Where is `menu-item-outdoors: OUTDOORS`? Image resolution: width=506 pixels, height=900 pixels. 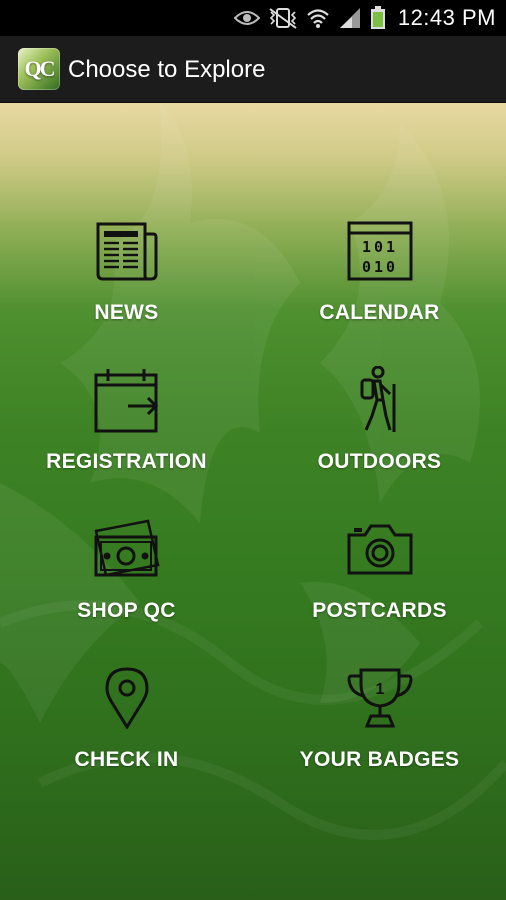 menu-item-outdoors: OUTDOORS is located at coordinates (379, 434).